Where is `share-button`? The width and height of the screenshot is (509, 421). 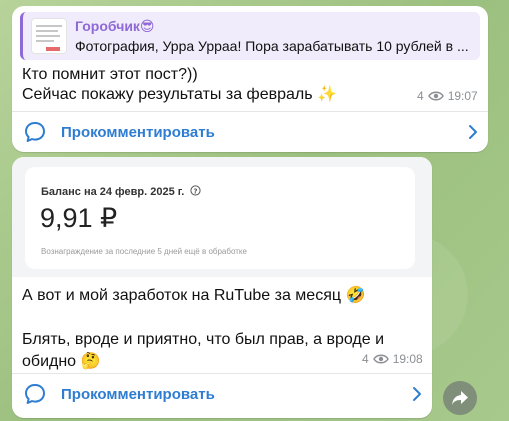
share-button is located at coordinates (460, 398).